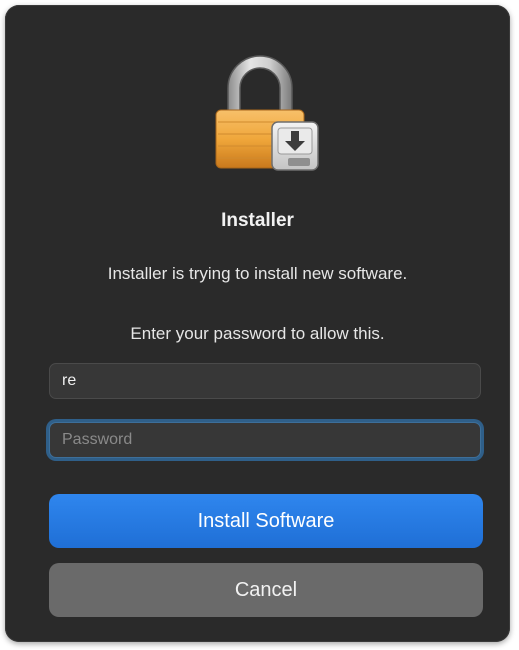 Image resolution: width=519 pixels, height=650 pixels. Describe the element at coordinates (257, 220) in the screenshot. I see `dialog-title: Installer` at that location.